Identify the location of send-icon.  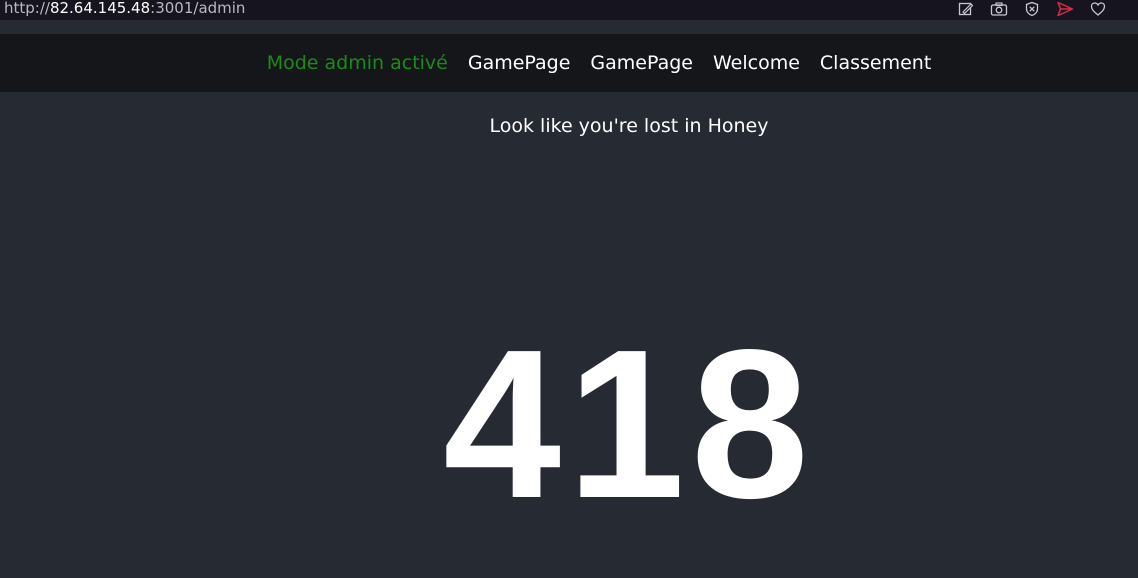
(1065, 9).